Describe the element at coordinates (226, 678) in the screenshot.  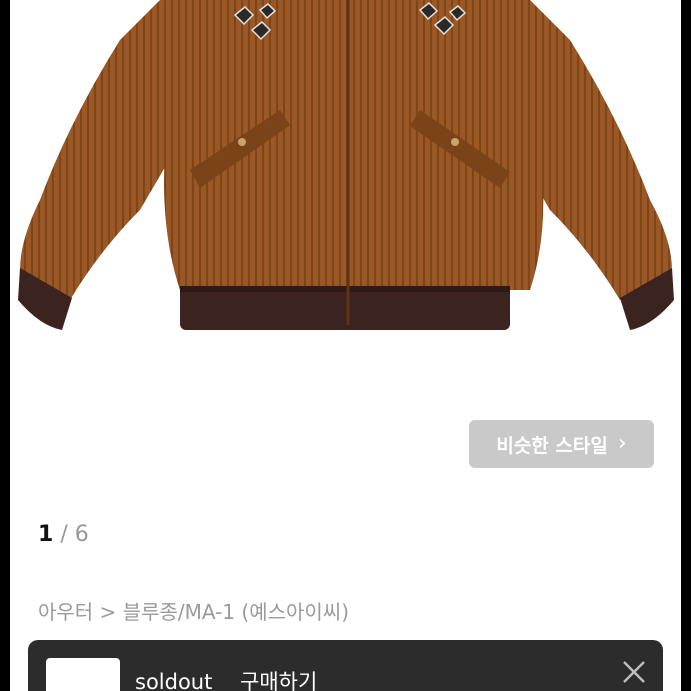
I see `purchase-bar-text: soldout__ 구매하기` at that location.